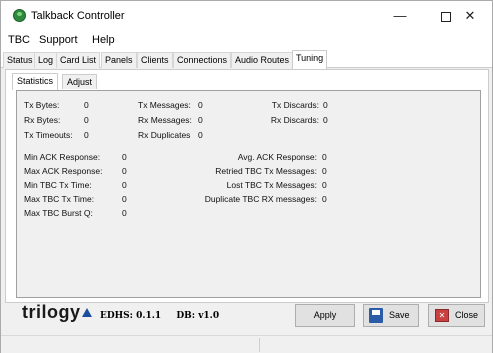 This screenshot has height=353, width=493. What do you see at coordinates (75, 213) in the screenshot?
I see `stat-max-tbc-burst: Max TBC Burst Q: 0` at bounding box center [75, 213].